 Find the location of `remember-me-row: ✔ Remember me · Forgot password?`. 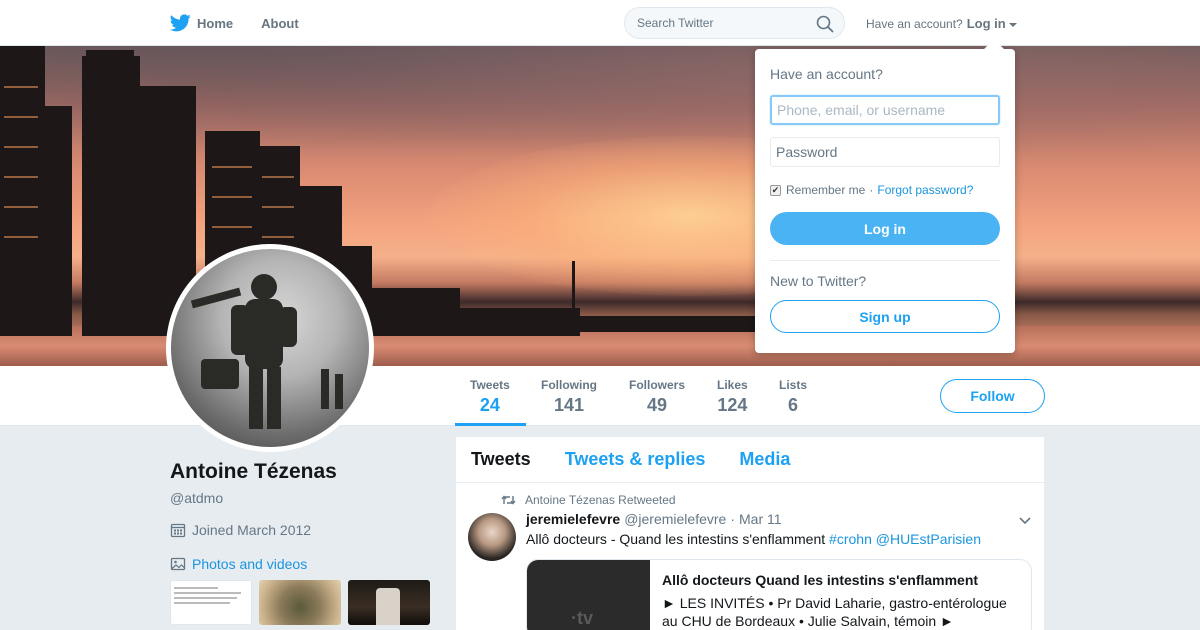

remember-me-row: ✔ Remember me · Forgot password? is located at coordinates (871, 190).